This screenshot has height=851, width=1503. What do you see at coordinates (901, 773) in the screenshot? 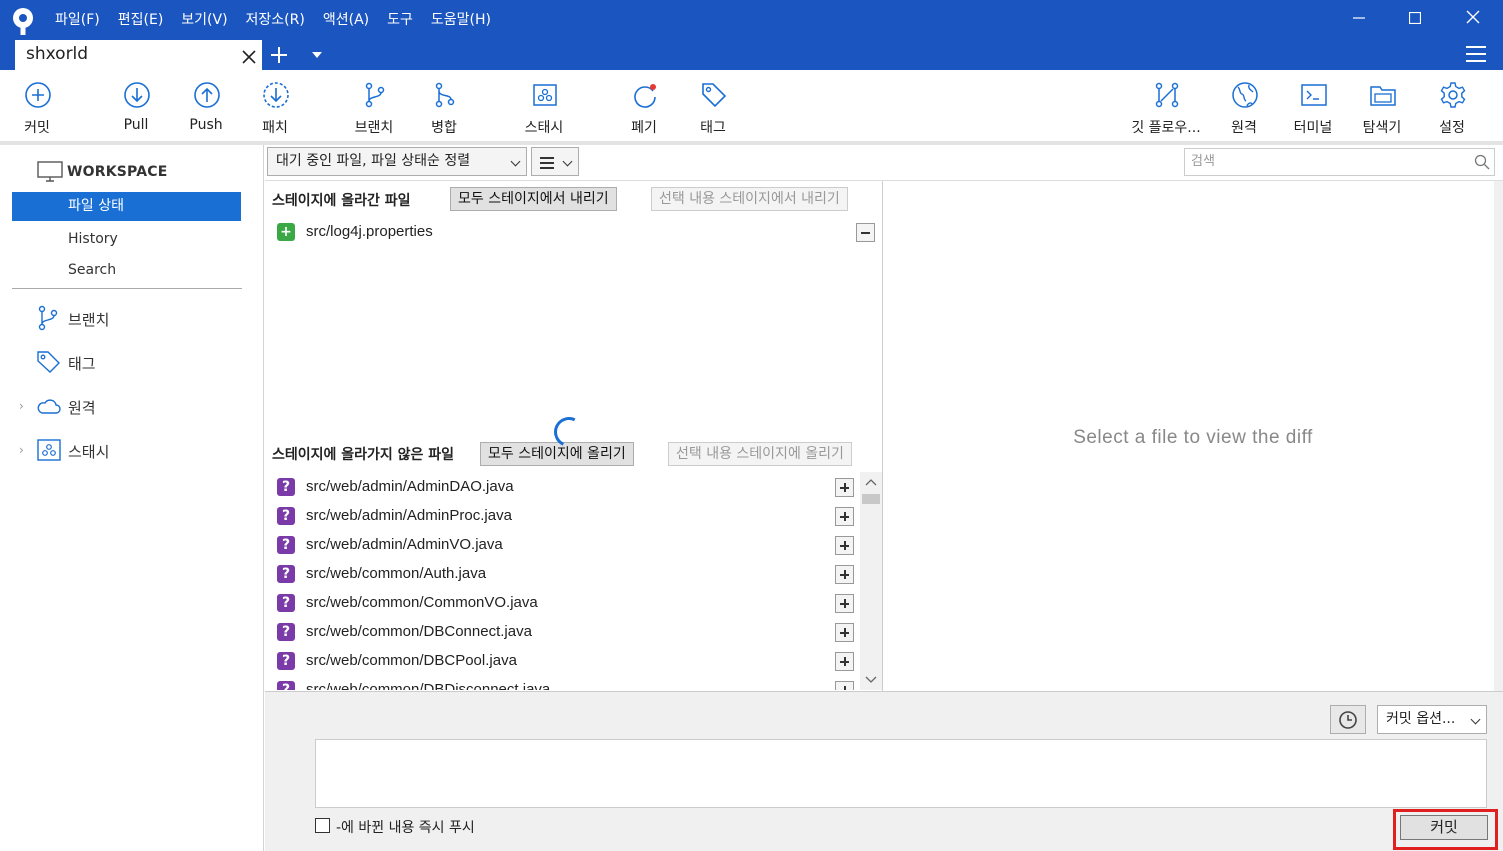
I see `commit-message-input` at bounding box center [901, 773].